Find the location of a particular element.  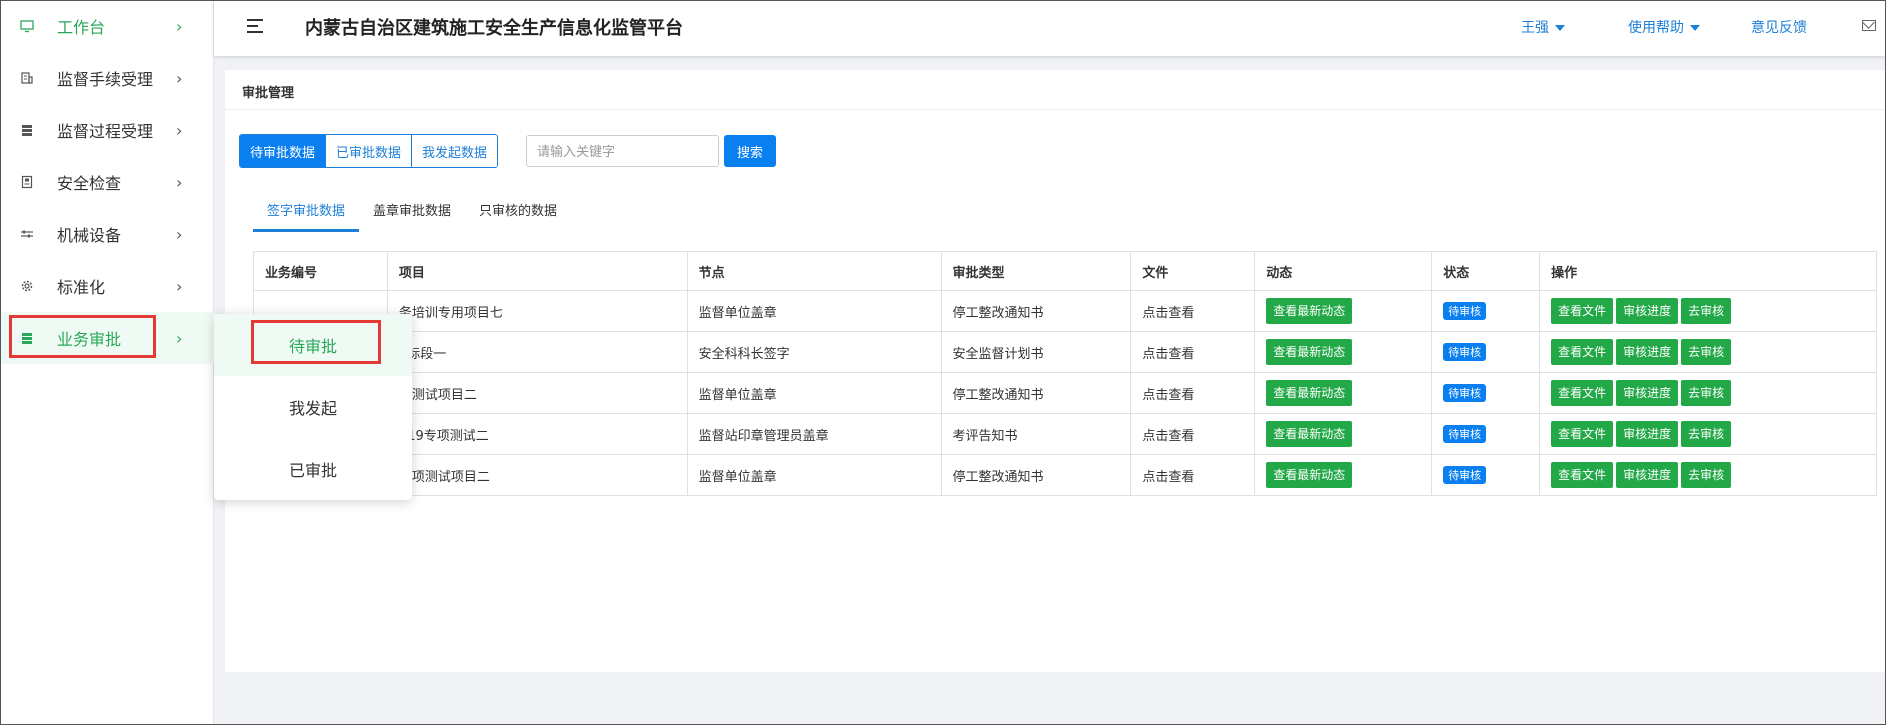

help-menu: 使用帮助 is located at coordinates (1664, 27).